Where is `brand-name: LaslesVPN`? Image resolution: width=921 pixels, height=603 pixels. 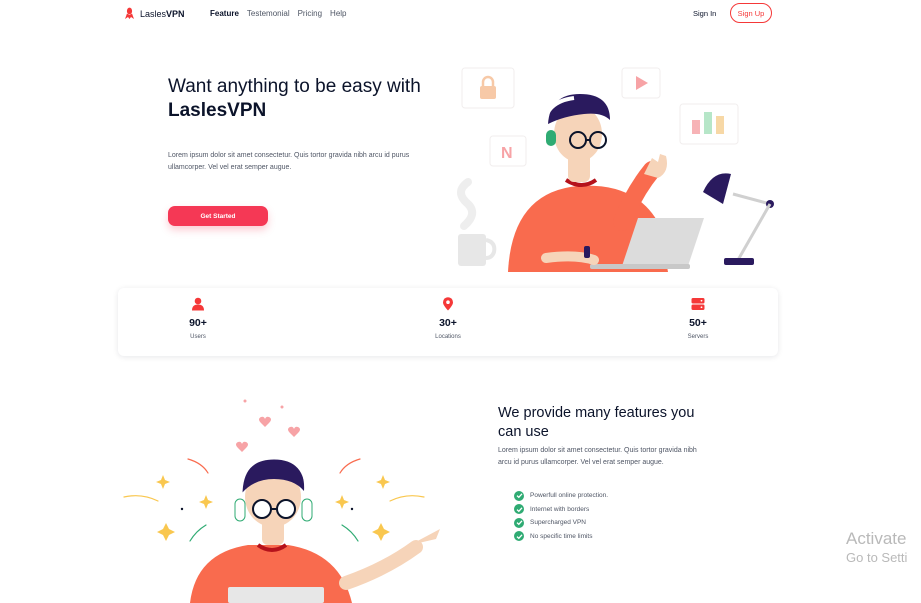 brand-name: LaslesVPN is located at coordinates (162, 13).